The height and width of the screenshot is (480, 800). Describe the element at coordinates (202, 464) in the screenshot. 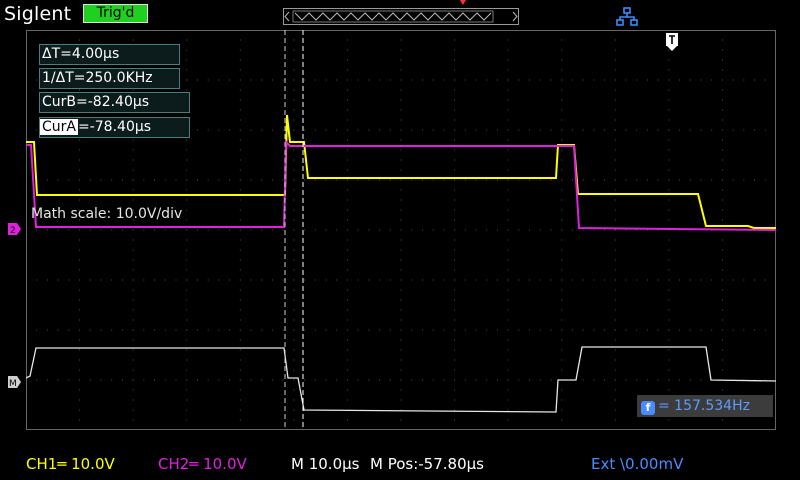

I see `ch2-scale: CH2═ 10.0V` at that location.